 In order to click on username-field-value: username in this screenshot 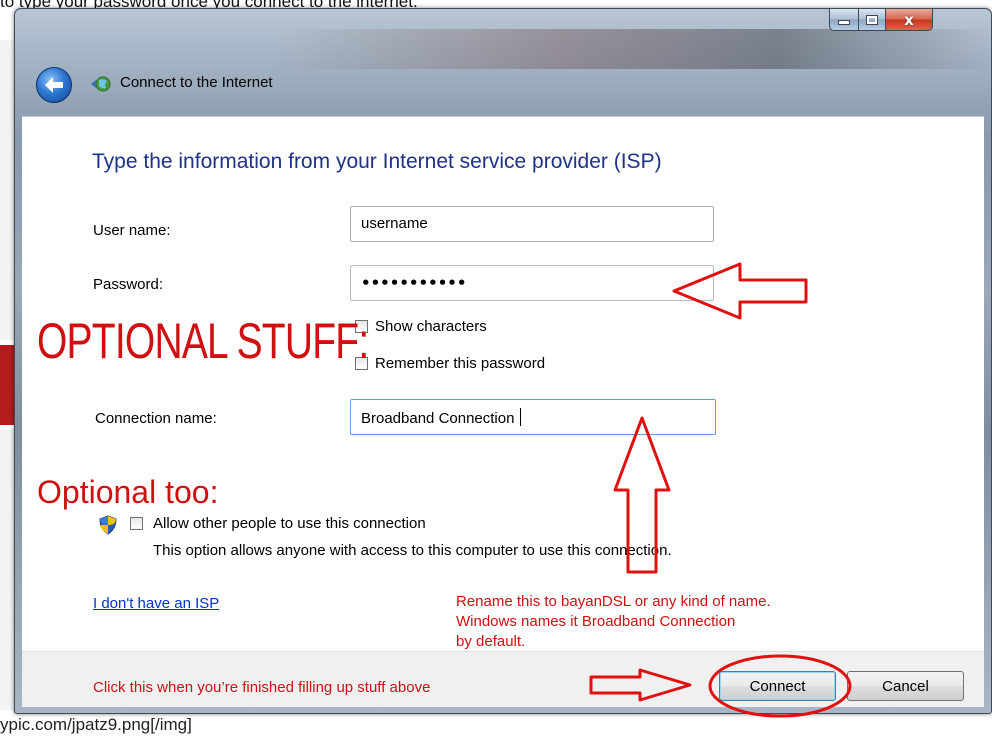, I will do `click(394, 223)`.